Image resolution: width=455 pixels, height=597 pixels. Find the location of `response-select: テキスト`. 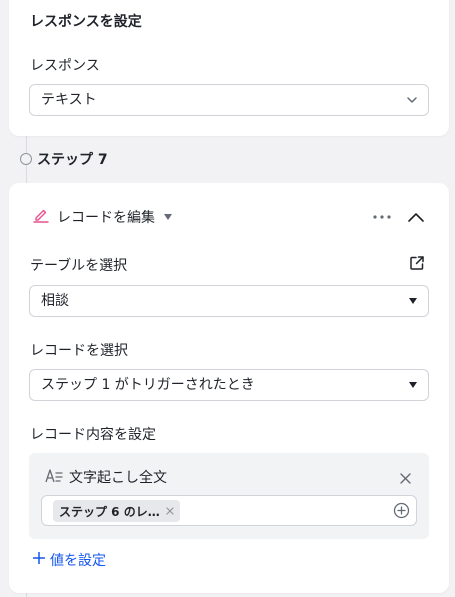

response-select: テキスト is located at coordinates (229, 100).